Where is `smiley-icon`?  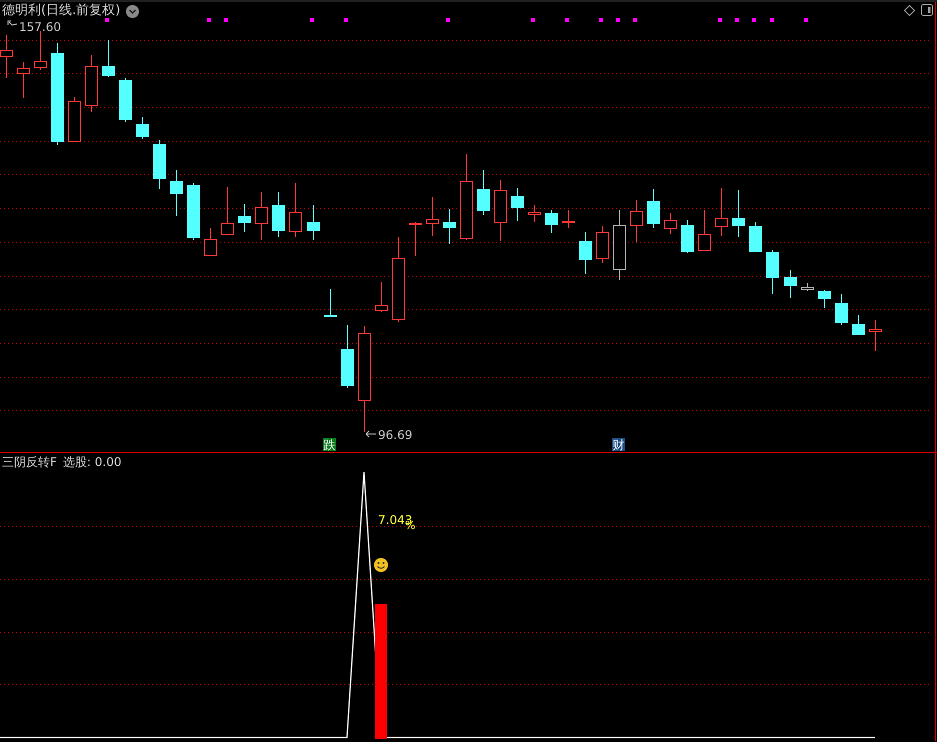 smiley-icon is located at coordinates (381, 565).